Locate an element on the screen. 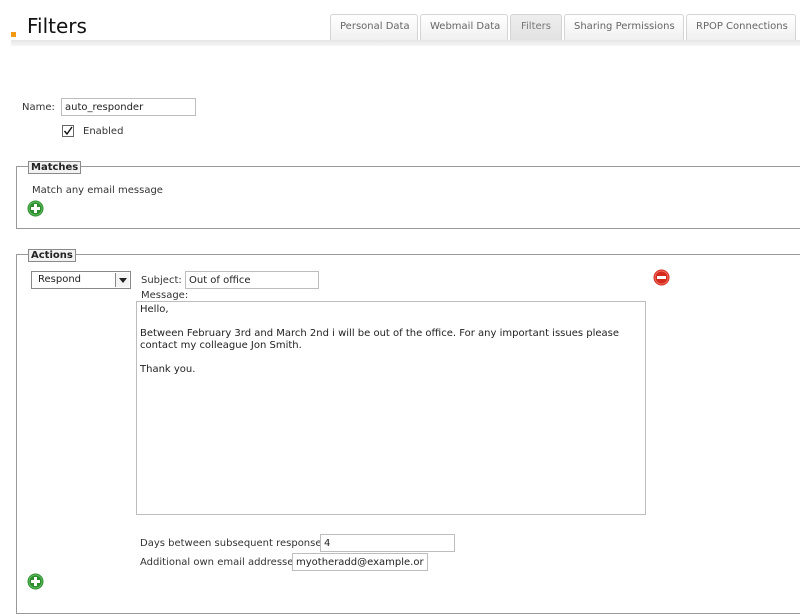 The width and height of the screenshot is (800, 614). page-title: Filters is located at coordinates (57, 26).